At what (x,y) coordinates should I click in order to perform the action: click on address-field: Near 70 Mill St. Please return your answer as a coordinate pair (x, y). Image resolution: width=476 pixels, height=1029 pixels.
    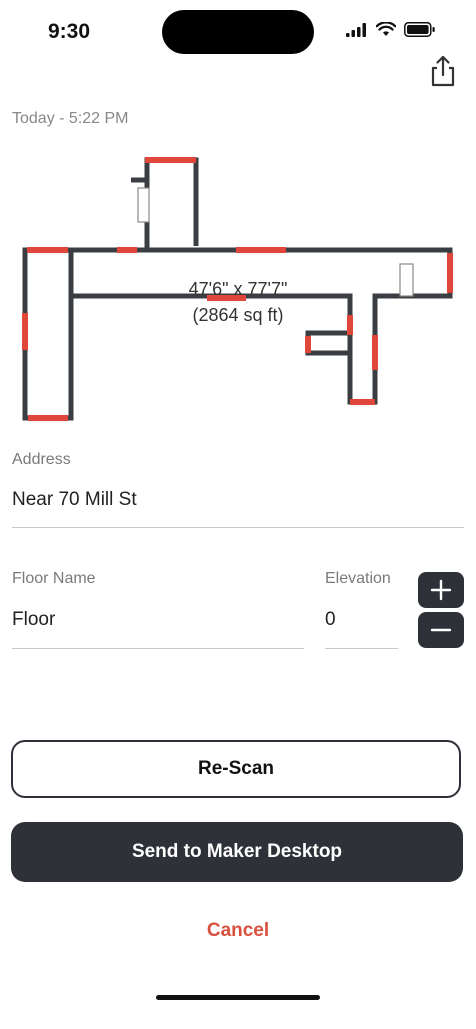
    Looking at the image, I should click on (74, 500).